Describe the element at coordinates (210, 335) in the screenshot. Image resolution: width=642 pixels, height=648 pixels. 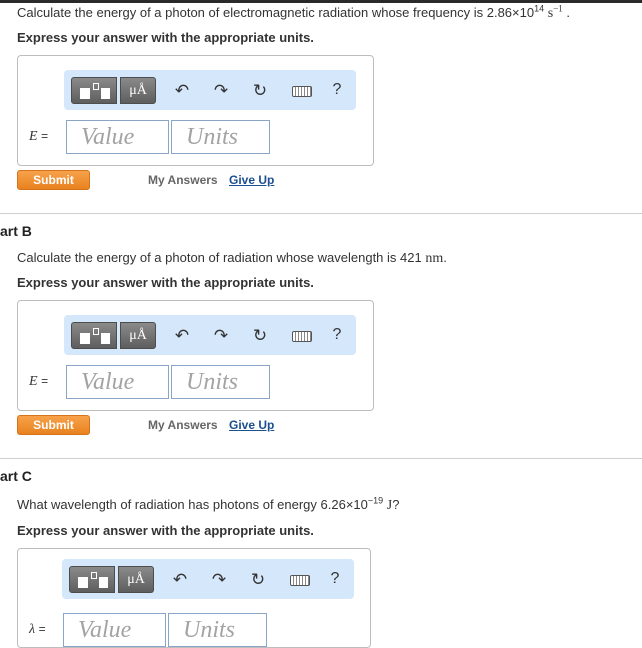
I see `part-b-toolbar: μÅ ↶ ↷ ↻ ?` at that location.